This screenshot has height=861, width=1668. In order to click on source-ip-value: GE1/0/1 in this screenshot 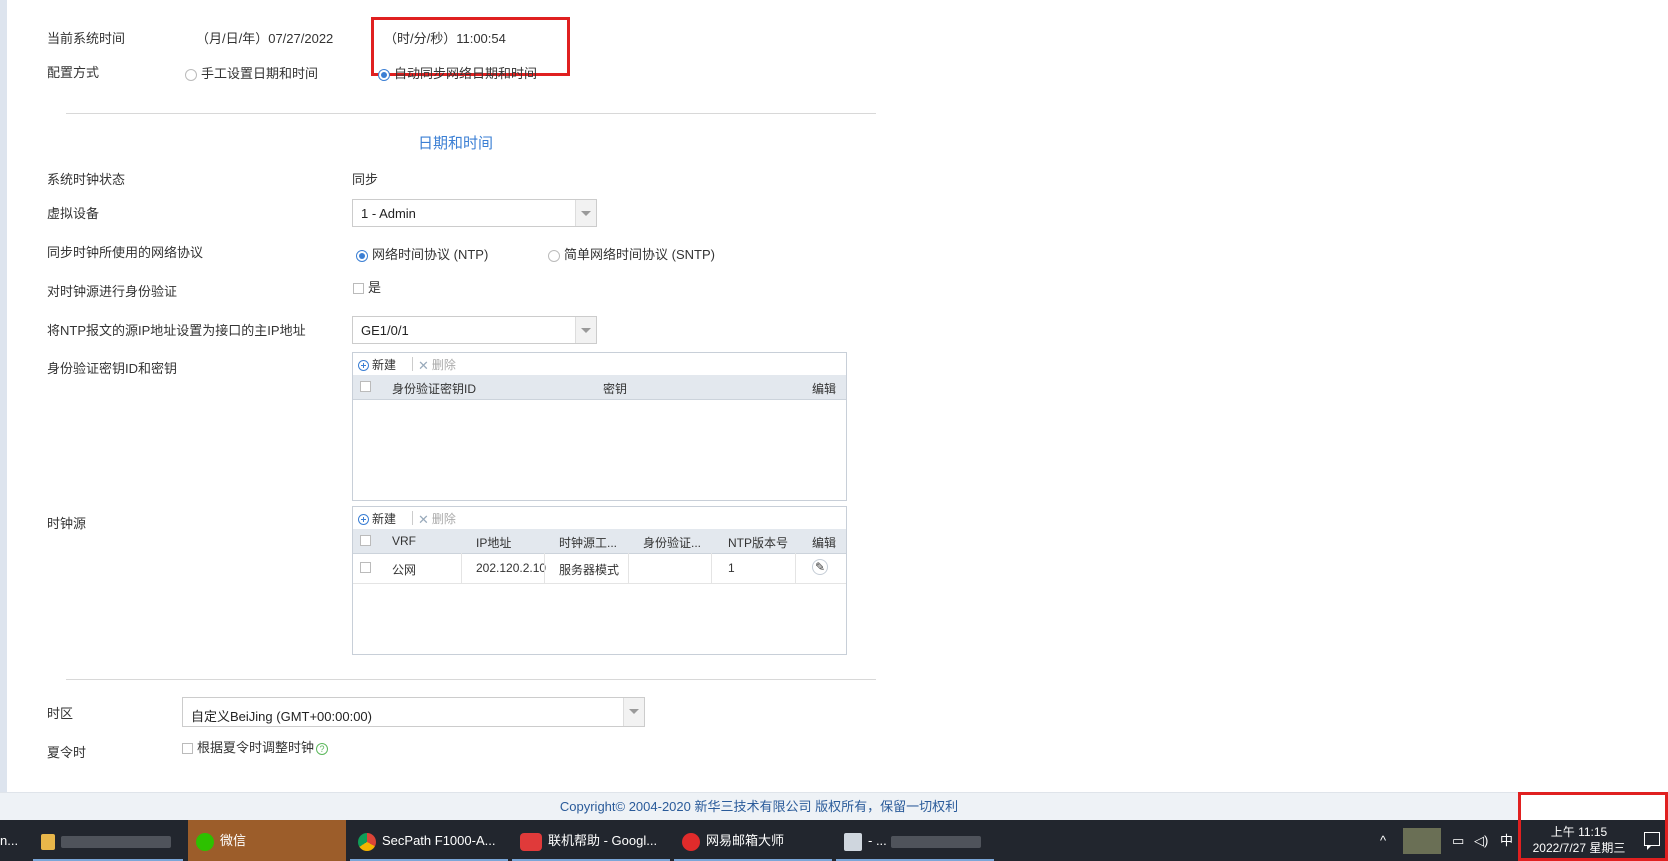, I will do `click(385, 330)`.